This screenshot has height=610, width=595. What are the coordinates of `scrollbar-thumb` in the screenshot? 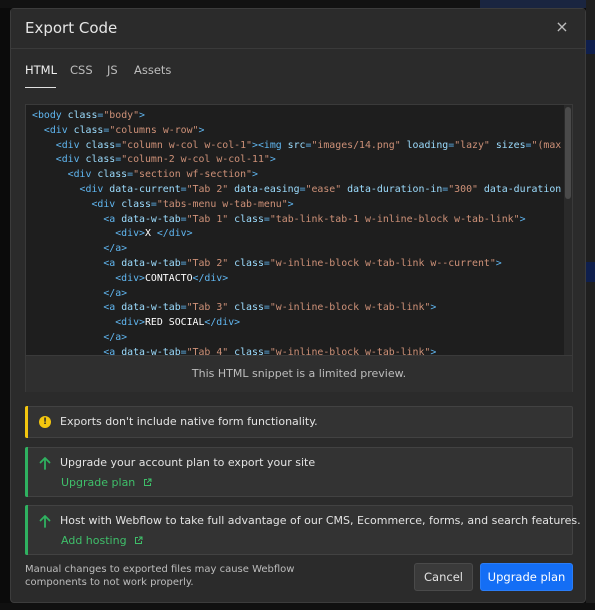 It's located at (568, 153).